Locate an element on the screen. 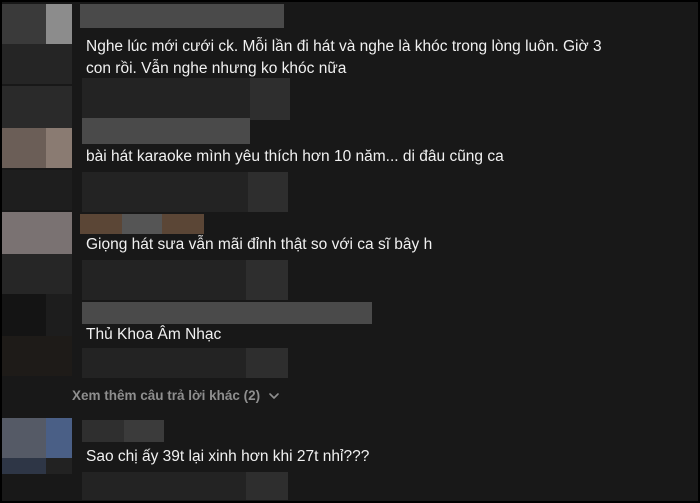 The height and width of the screenshot is (503, 700). comment-text-line2: con rồi. Vẫn nghe nhưng ko khóc nữa is located at coordinates (216, 68).